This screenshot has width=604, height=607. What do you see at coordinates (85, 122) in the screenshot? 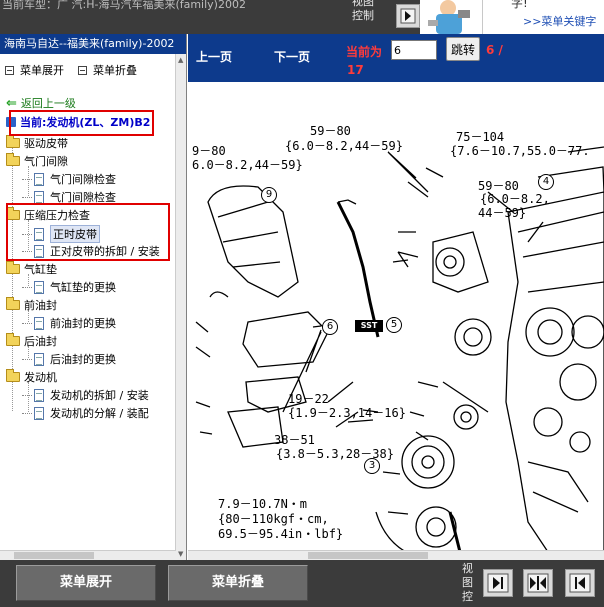
I see `current-section-label: 当前:发动机(ZL、ZM)B2` at bounding box center [85, 122].